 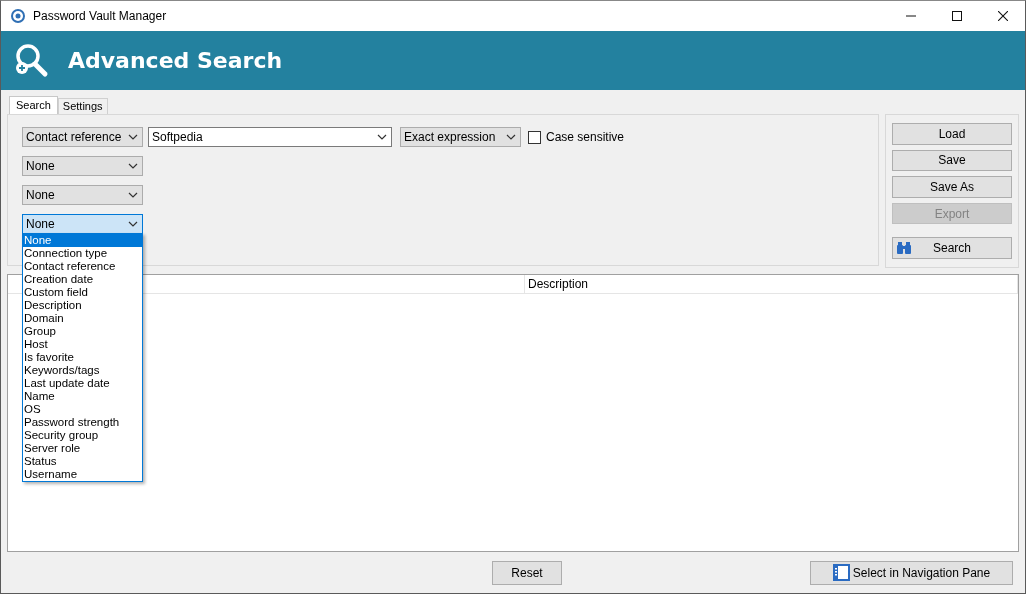 I want to click on panel-button: Load, so click(x=952, y=134).